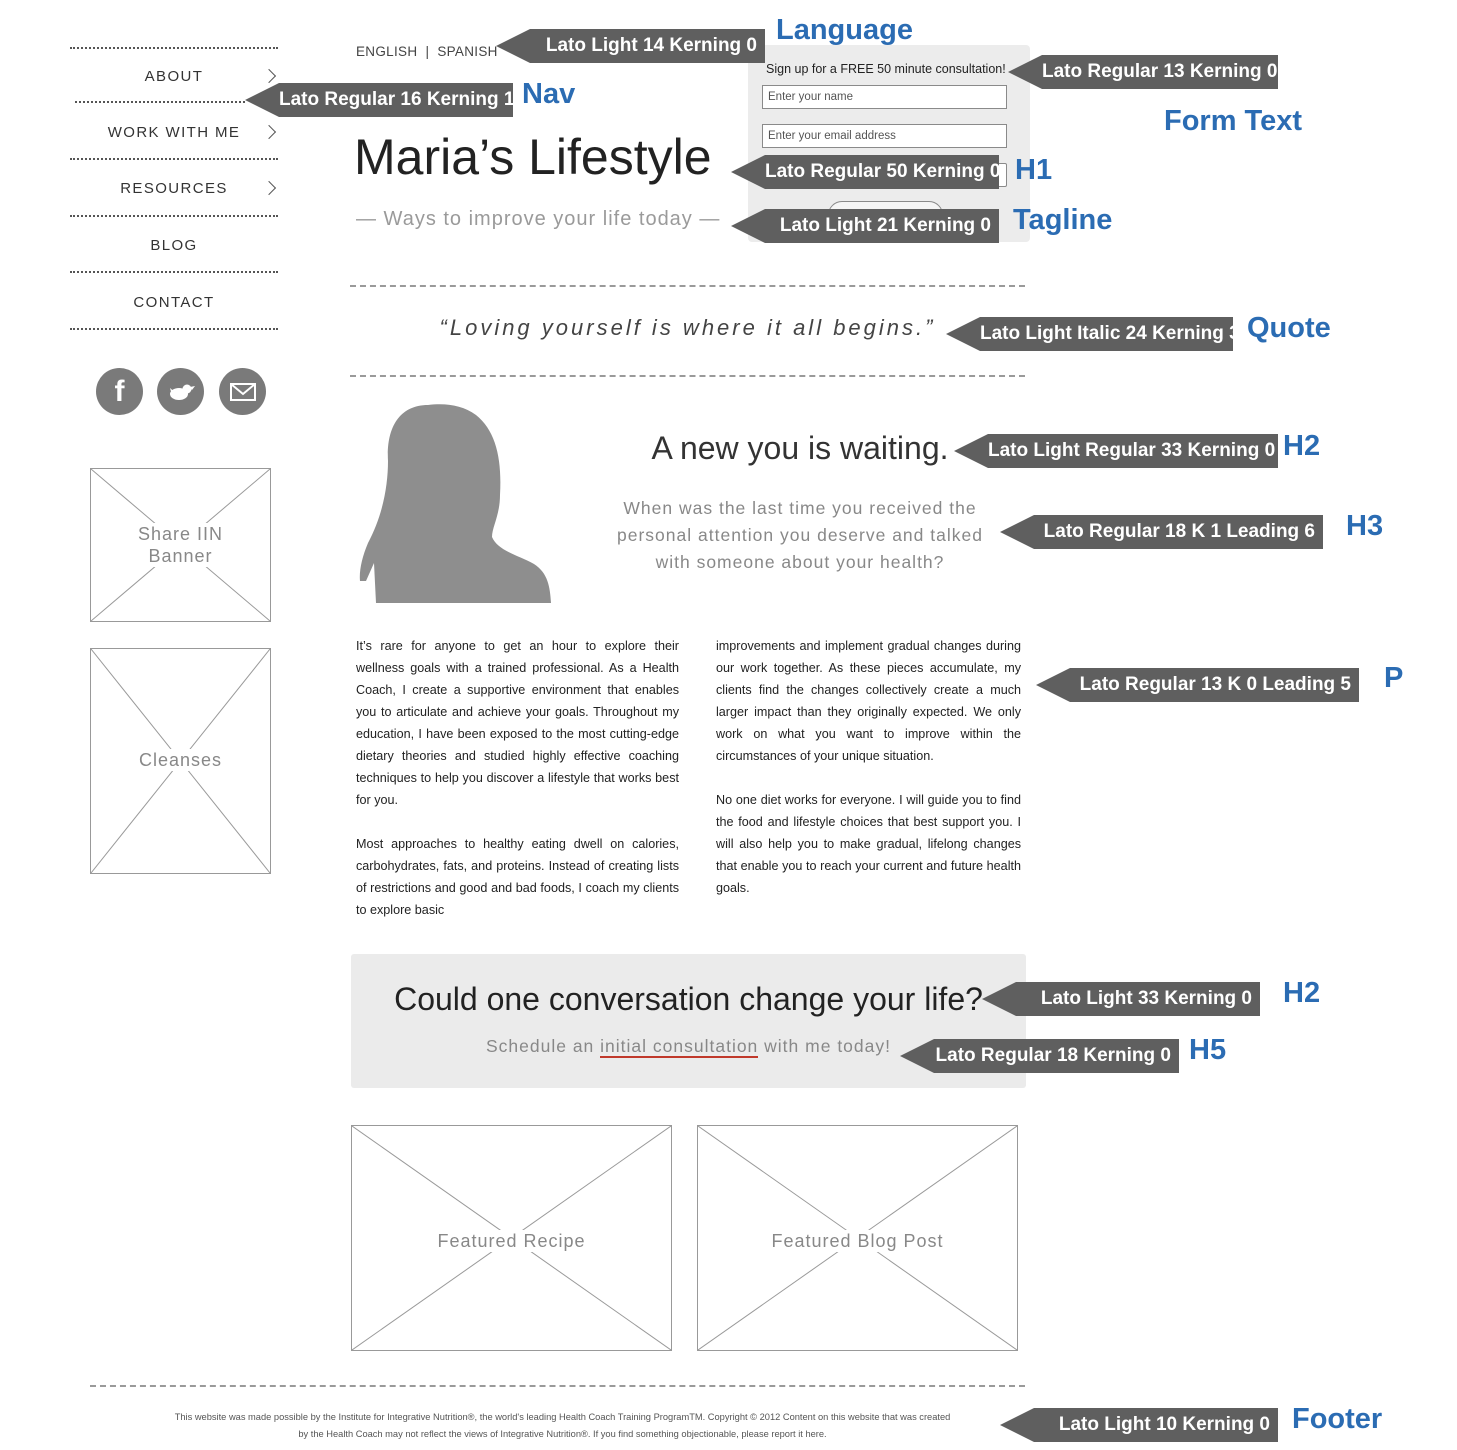 This screenshot has width=1457, height=1450. Describe the element at coordinates (1337, 1419) in the screenshot. I see `annotation-footer-label: Footer` at that location.